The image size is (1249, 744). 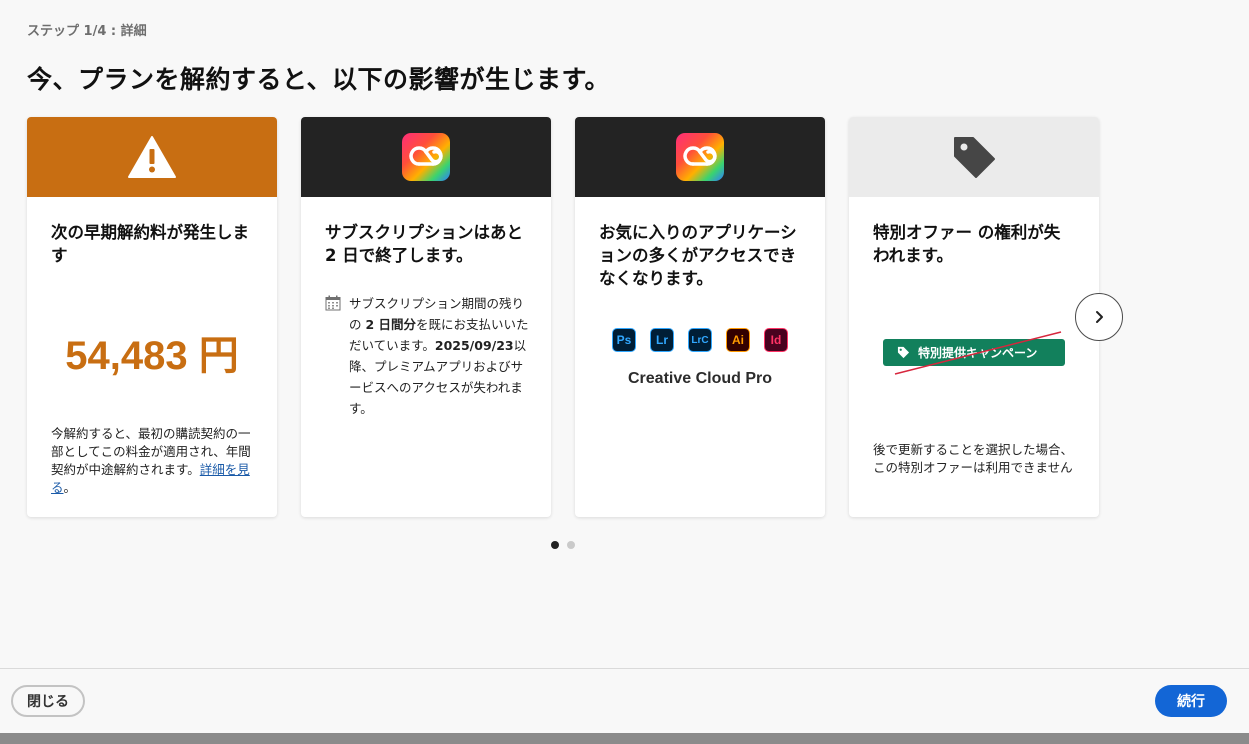 What do you see at coordinates (424, 244) in the screenshot?
I see `card-heading: サブスクリプションはあと 2 日で終了します。` at bounding box center [424, 244].